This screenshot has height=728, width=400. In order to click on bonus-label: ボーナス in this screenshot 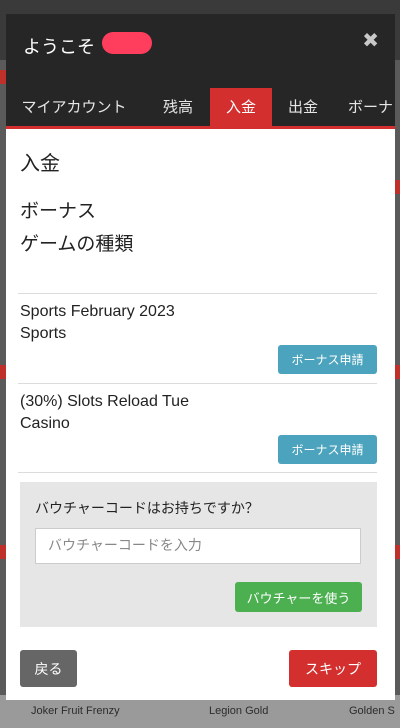, I will do `click(58, 211)`.